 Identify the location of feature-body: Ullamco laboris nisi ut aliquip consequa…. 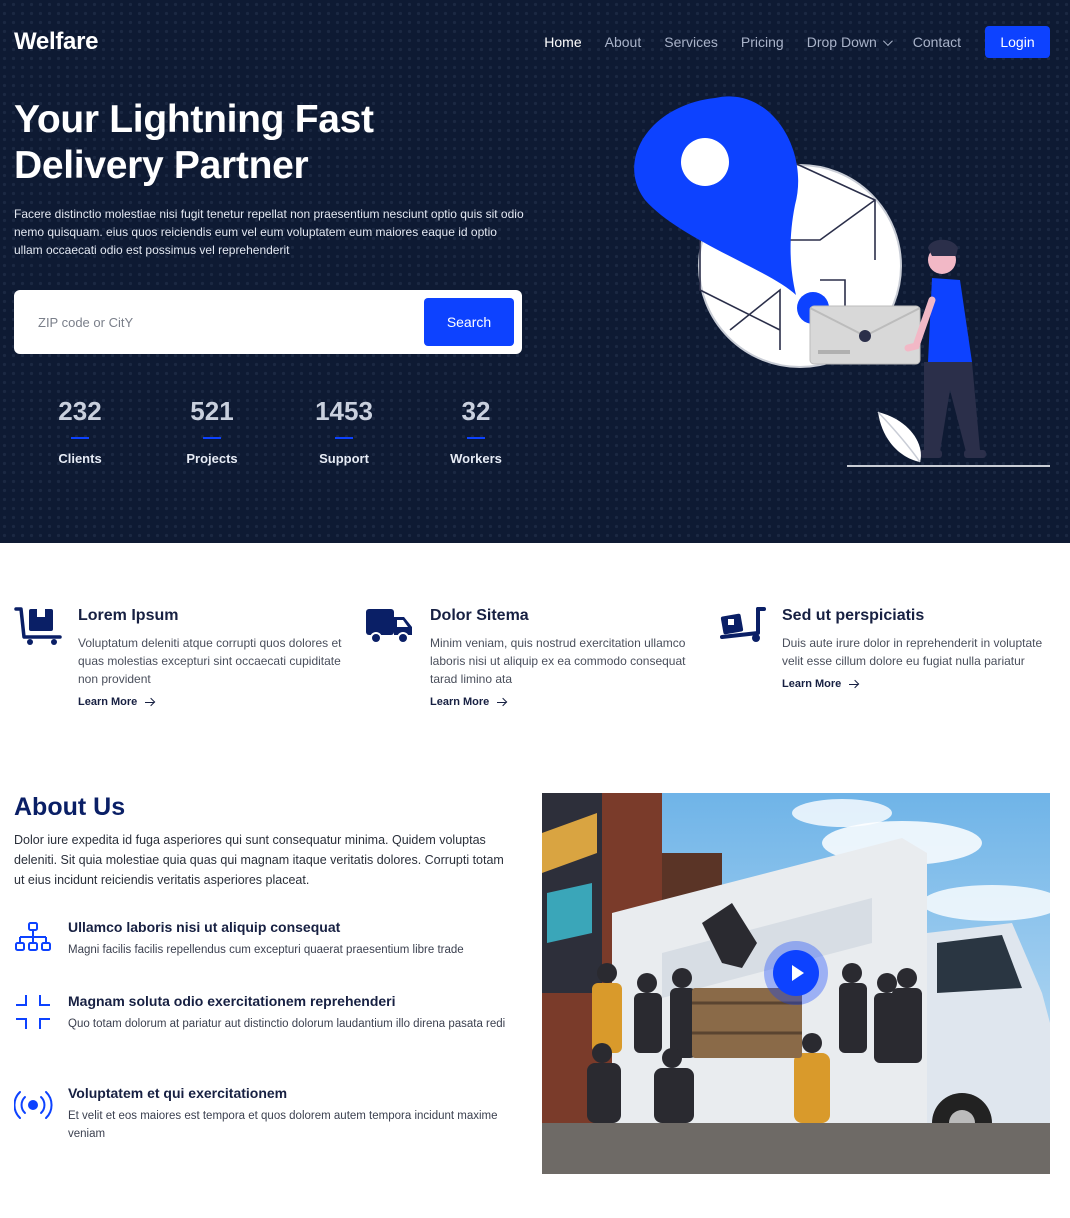
(293, 939).